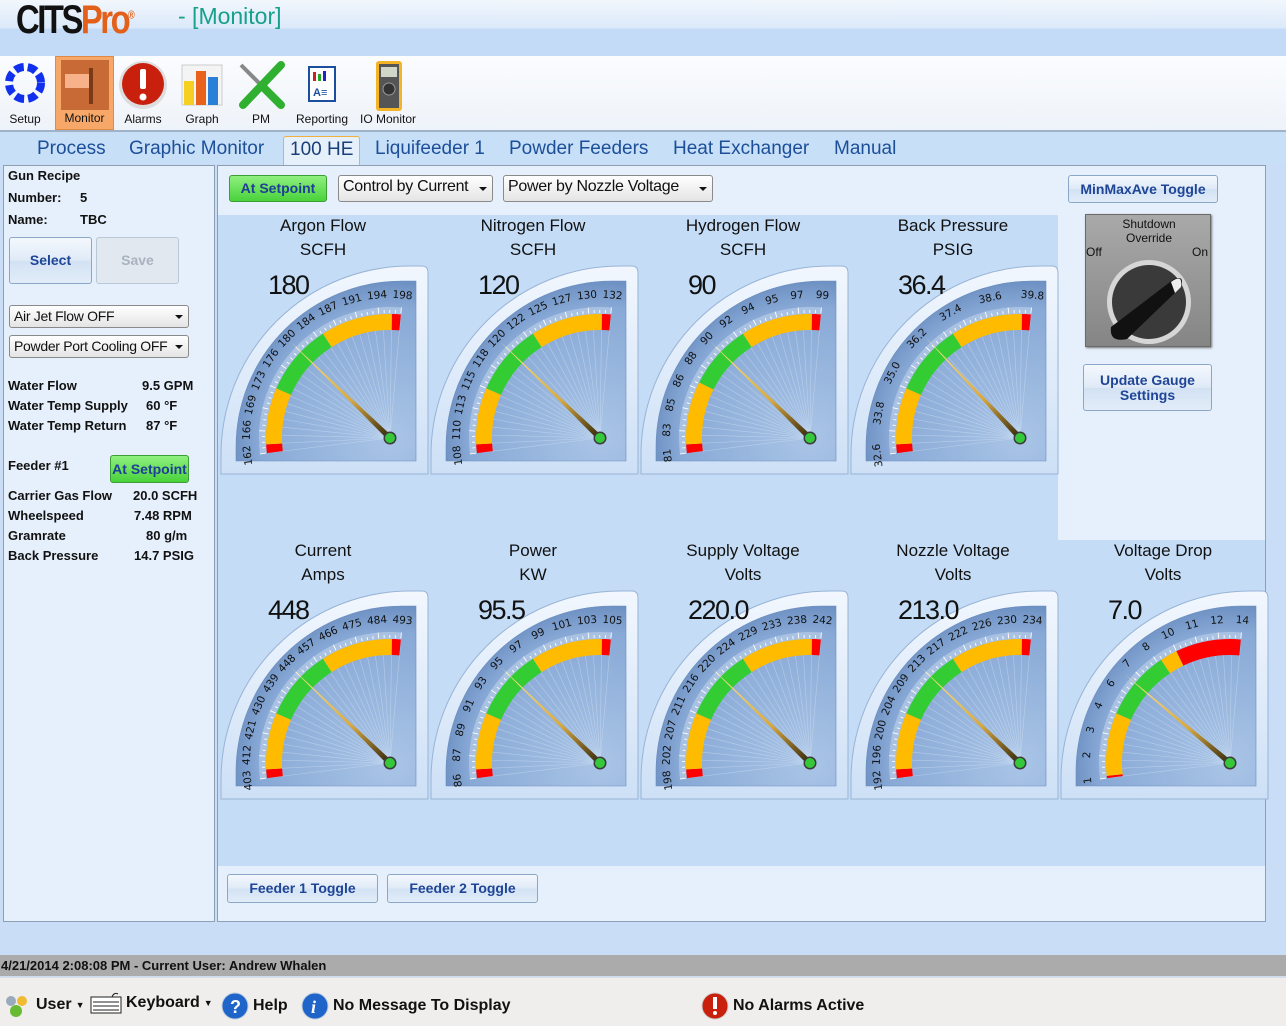  Describe the element at coordinates (254, 1006) in the screenshot. I see `help-button: ? Help` at that location.